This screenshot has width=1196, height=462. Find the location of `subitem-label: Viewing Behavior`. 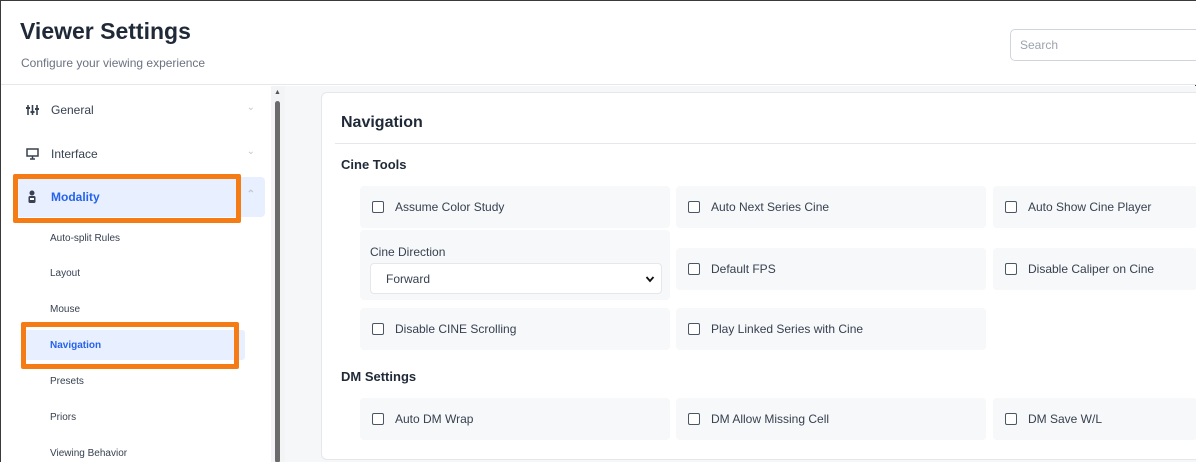

subitem-label: Viewing Behavior is located at coordinates (89, 453).